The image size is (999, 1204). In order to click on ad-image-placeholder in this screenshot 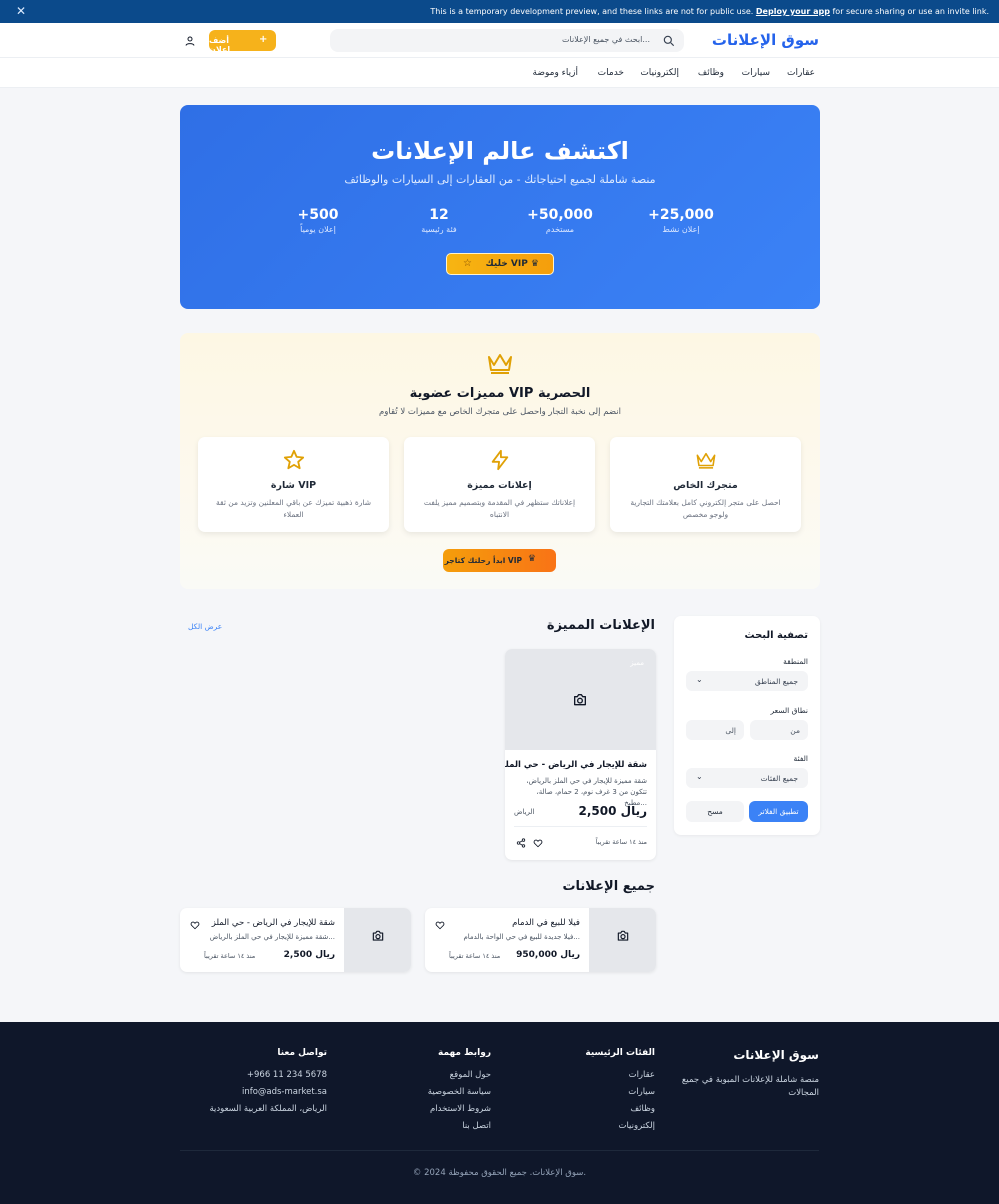, I will do `click(377, 940)`.